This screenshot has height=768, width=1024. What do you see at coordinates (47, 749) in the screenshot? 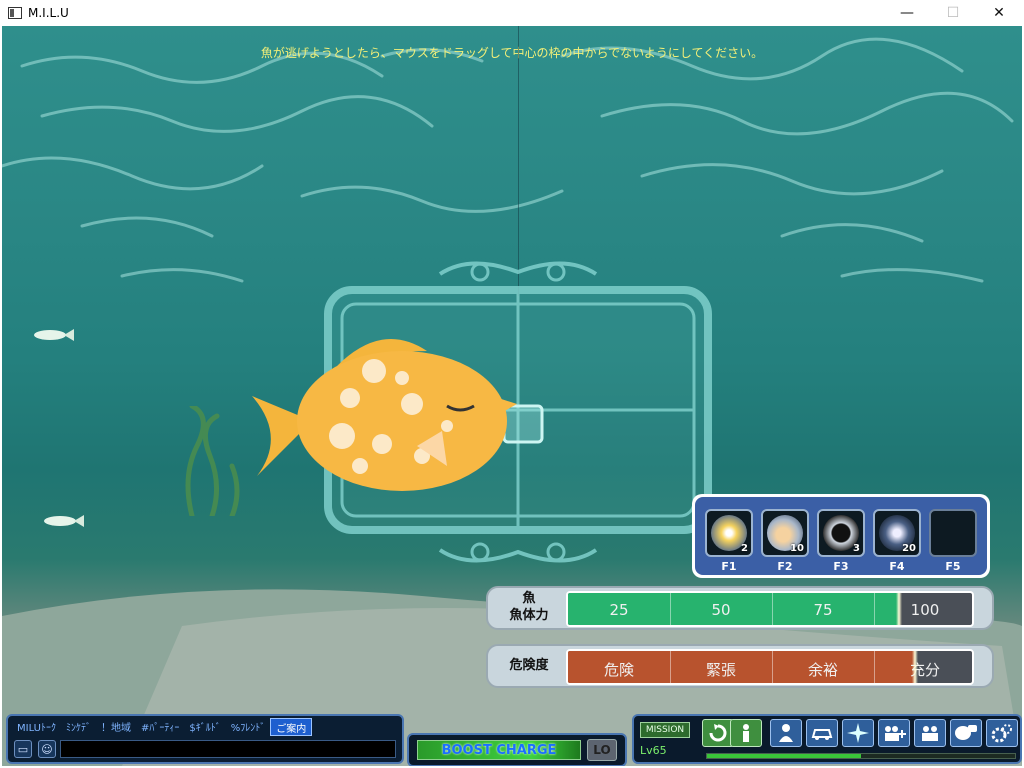
I see `emote-icon: ☺` at bounding box center [47, 749].